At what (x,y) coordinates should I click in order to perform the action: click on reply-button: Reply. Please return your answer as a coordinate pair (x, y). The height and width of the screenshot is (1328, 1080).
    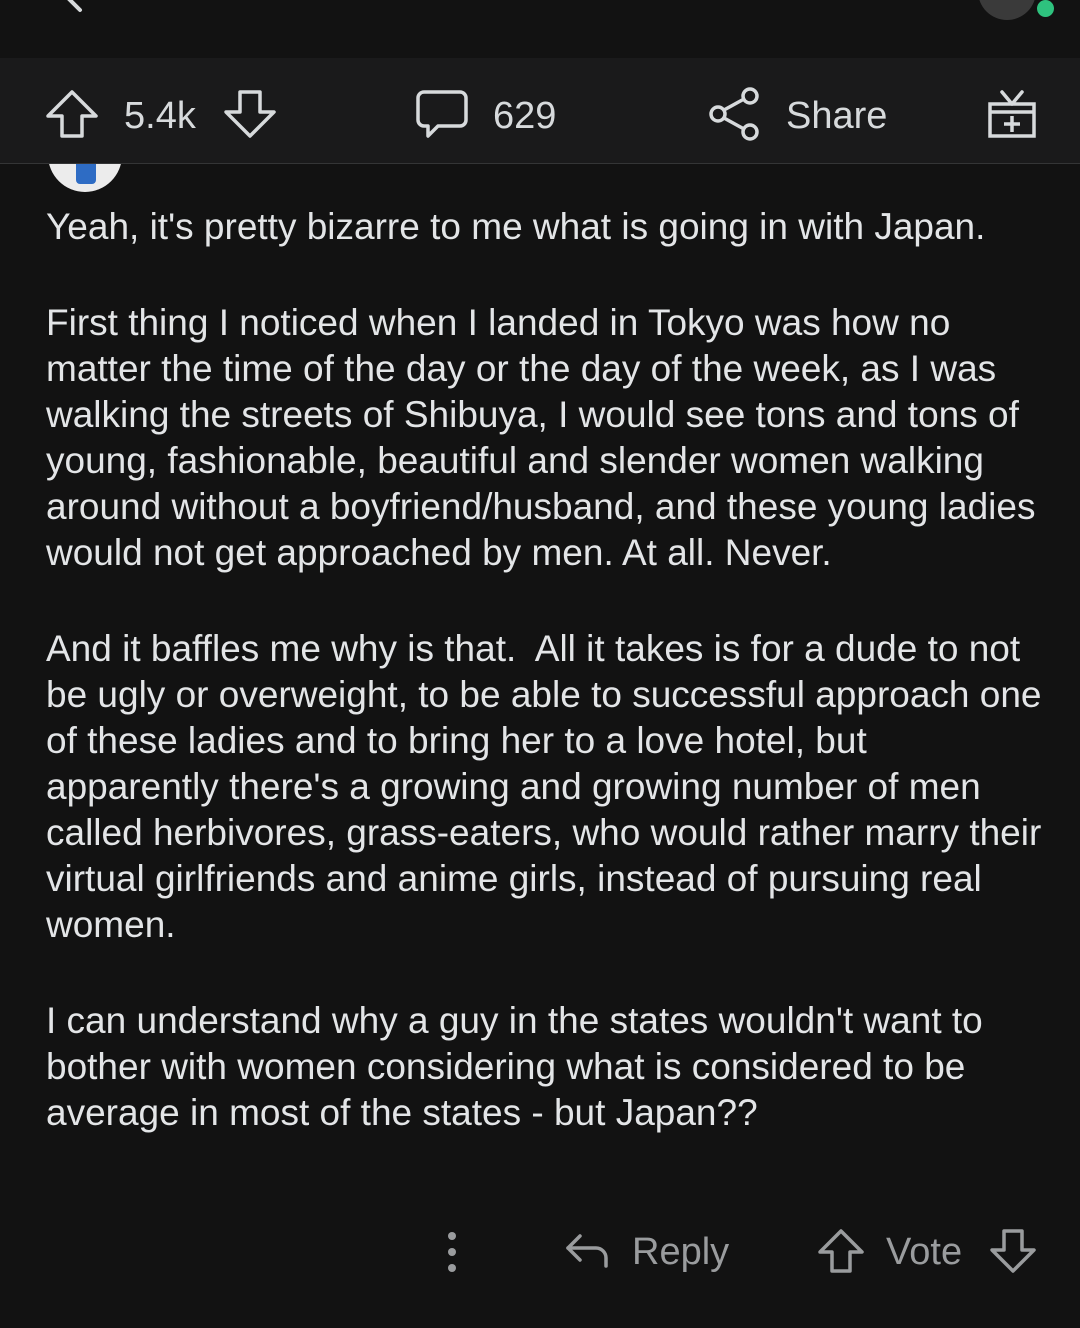
    Looking at the image, I should click on (680, 1252).